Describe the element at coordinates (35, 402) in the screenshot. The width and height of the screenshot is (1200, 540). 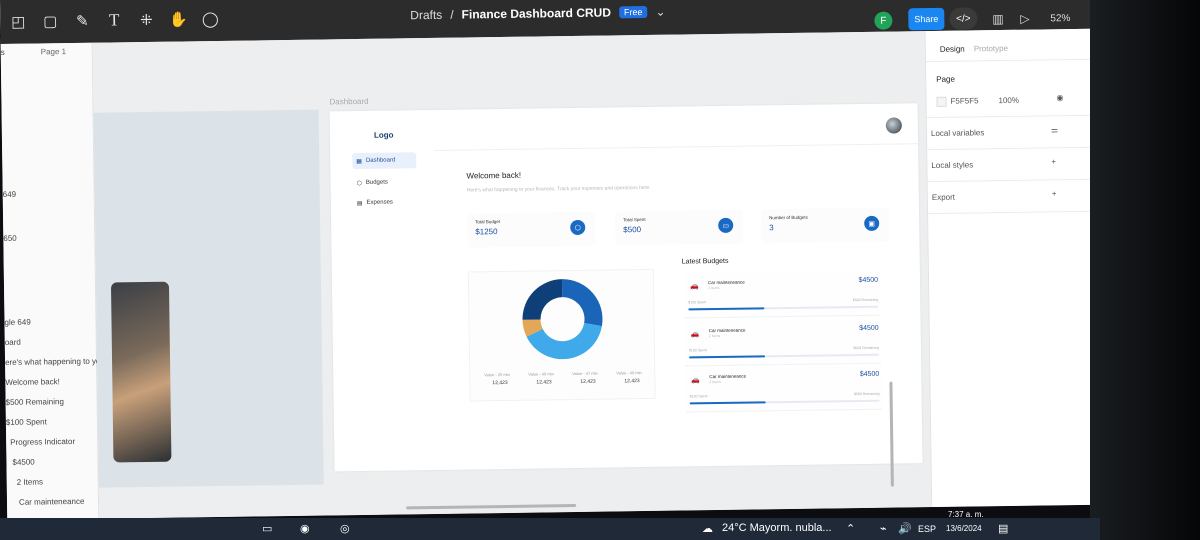
I see `layer-row: $500 Remaining` at that location.